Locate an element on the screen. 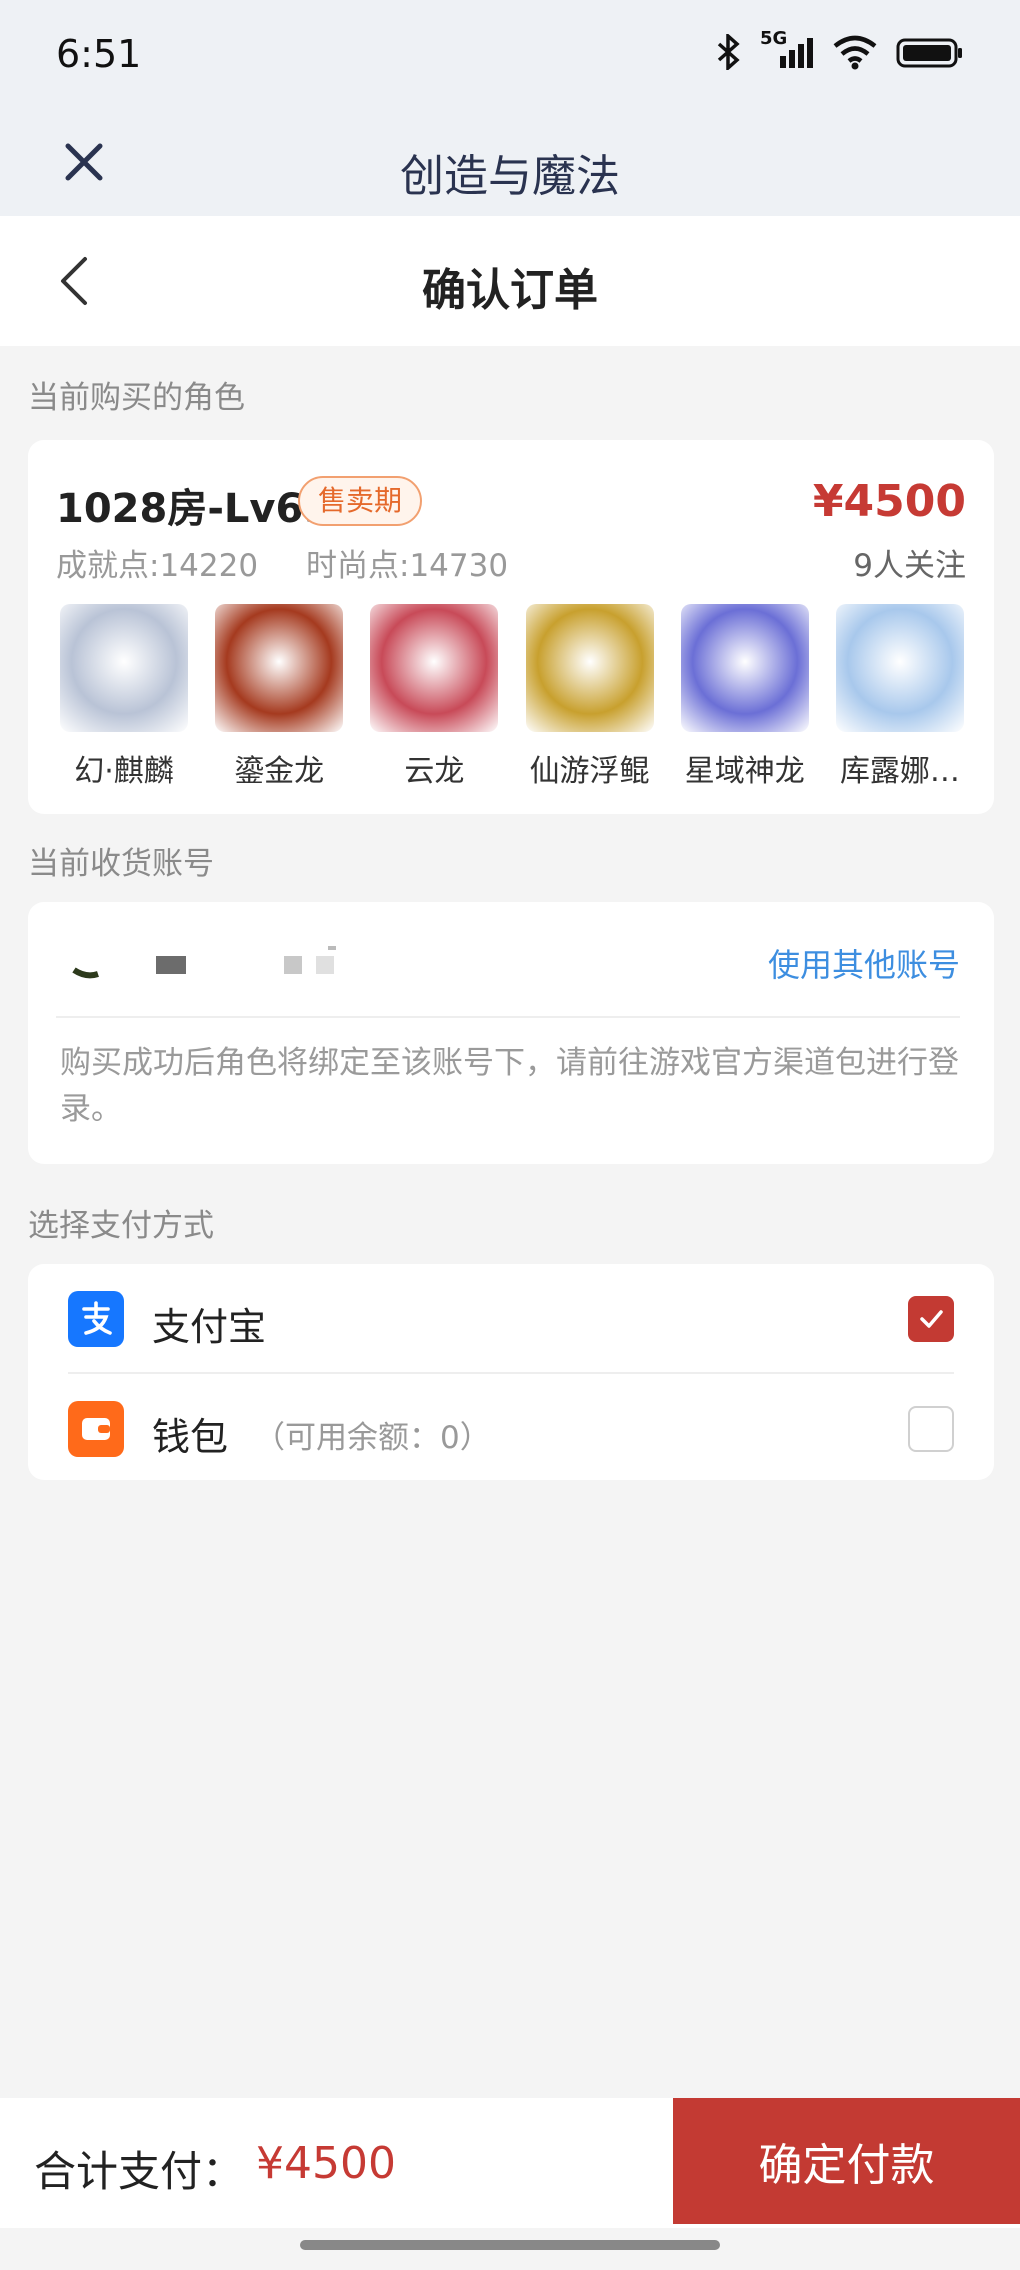 This screenshot has width=1020, height=2270. account-section-label: 当前收货账号 is located at coordinates (121, 864).